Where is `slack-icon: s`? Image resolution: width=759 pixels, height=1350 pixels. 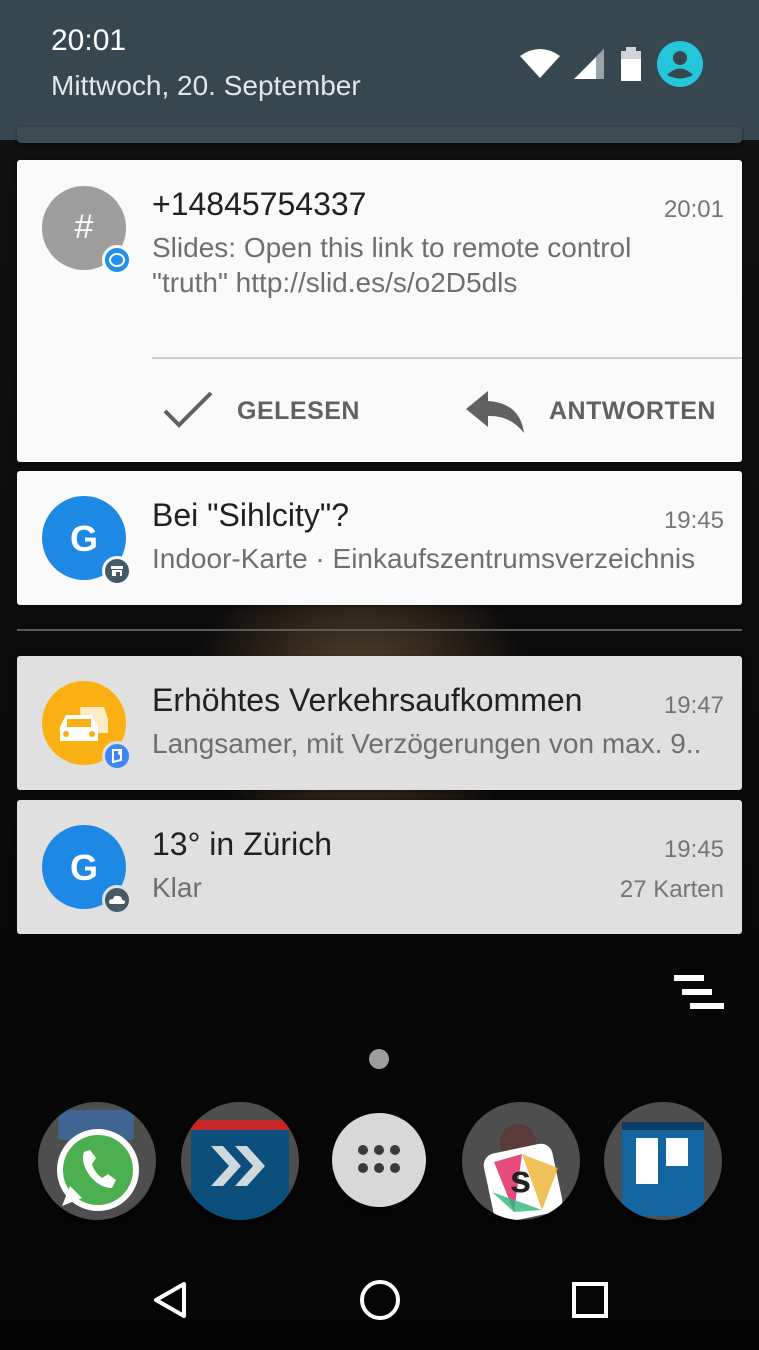 slack-icon: s is located at coordinates (521, 1161).